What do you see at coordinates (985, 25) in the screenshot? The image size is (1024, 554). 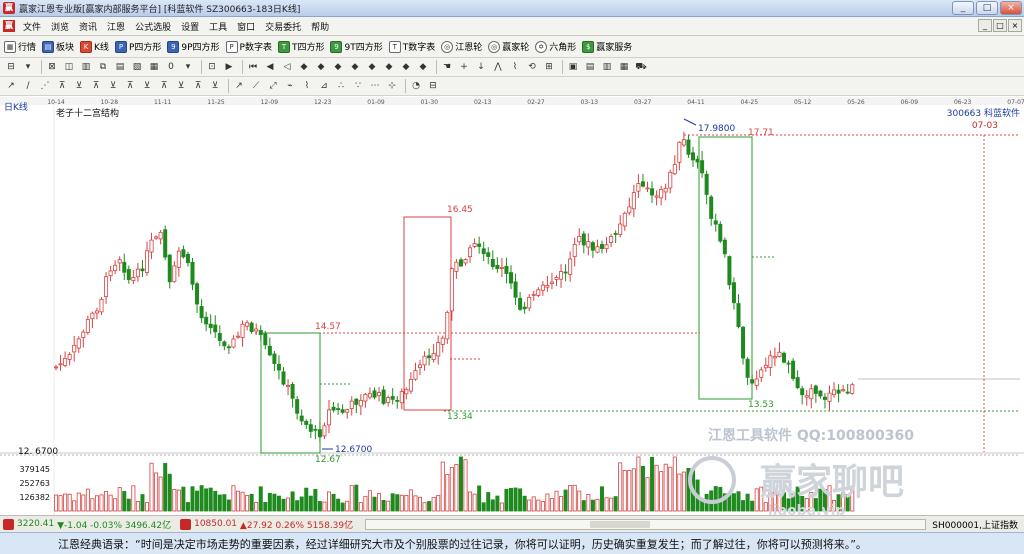 I see `doc-minimize-button: _` at bounding box center [985, 25].